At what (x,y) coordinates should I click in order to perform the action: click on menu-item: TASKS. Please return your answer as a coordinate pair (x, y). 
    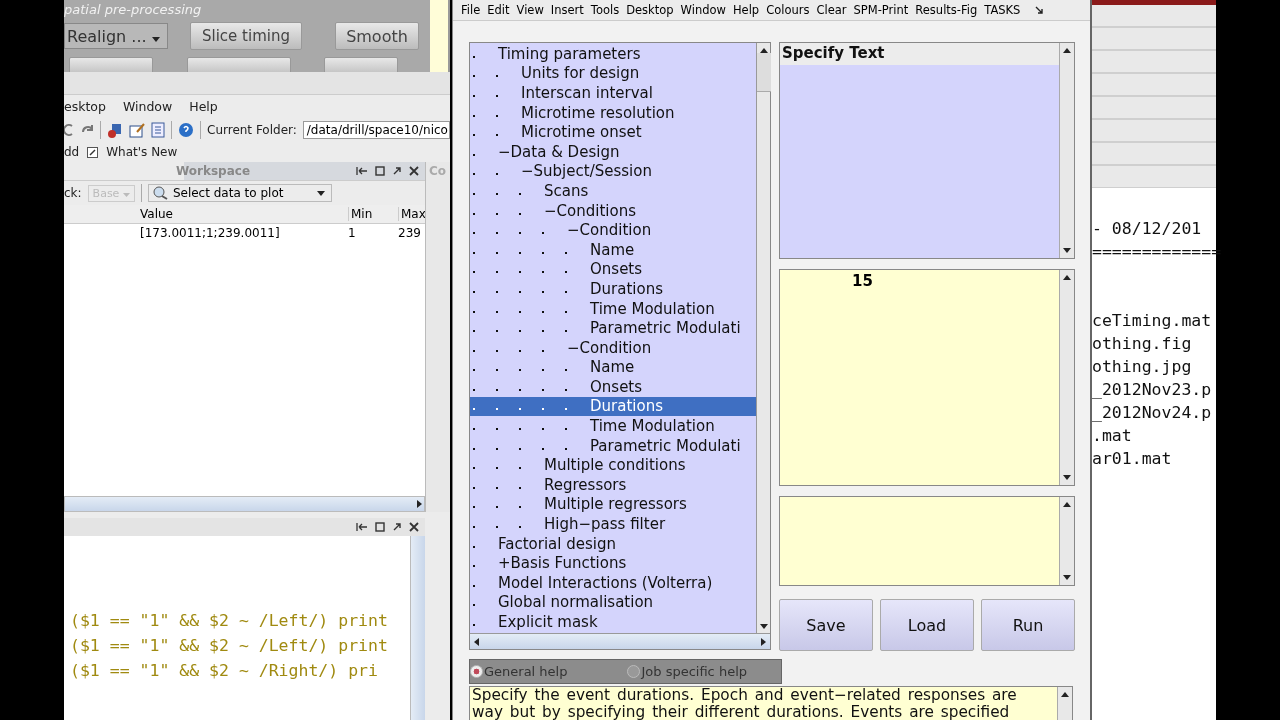
    Looking at the image, I should click on (1002, 10).